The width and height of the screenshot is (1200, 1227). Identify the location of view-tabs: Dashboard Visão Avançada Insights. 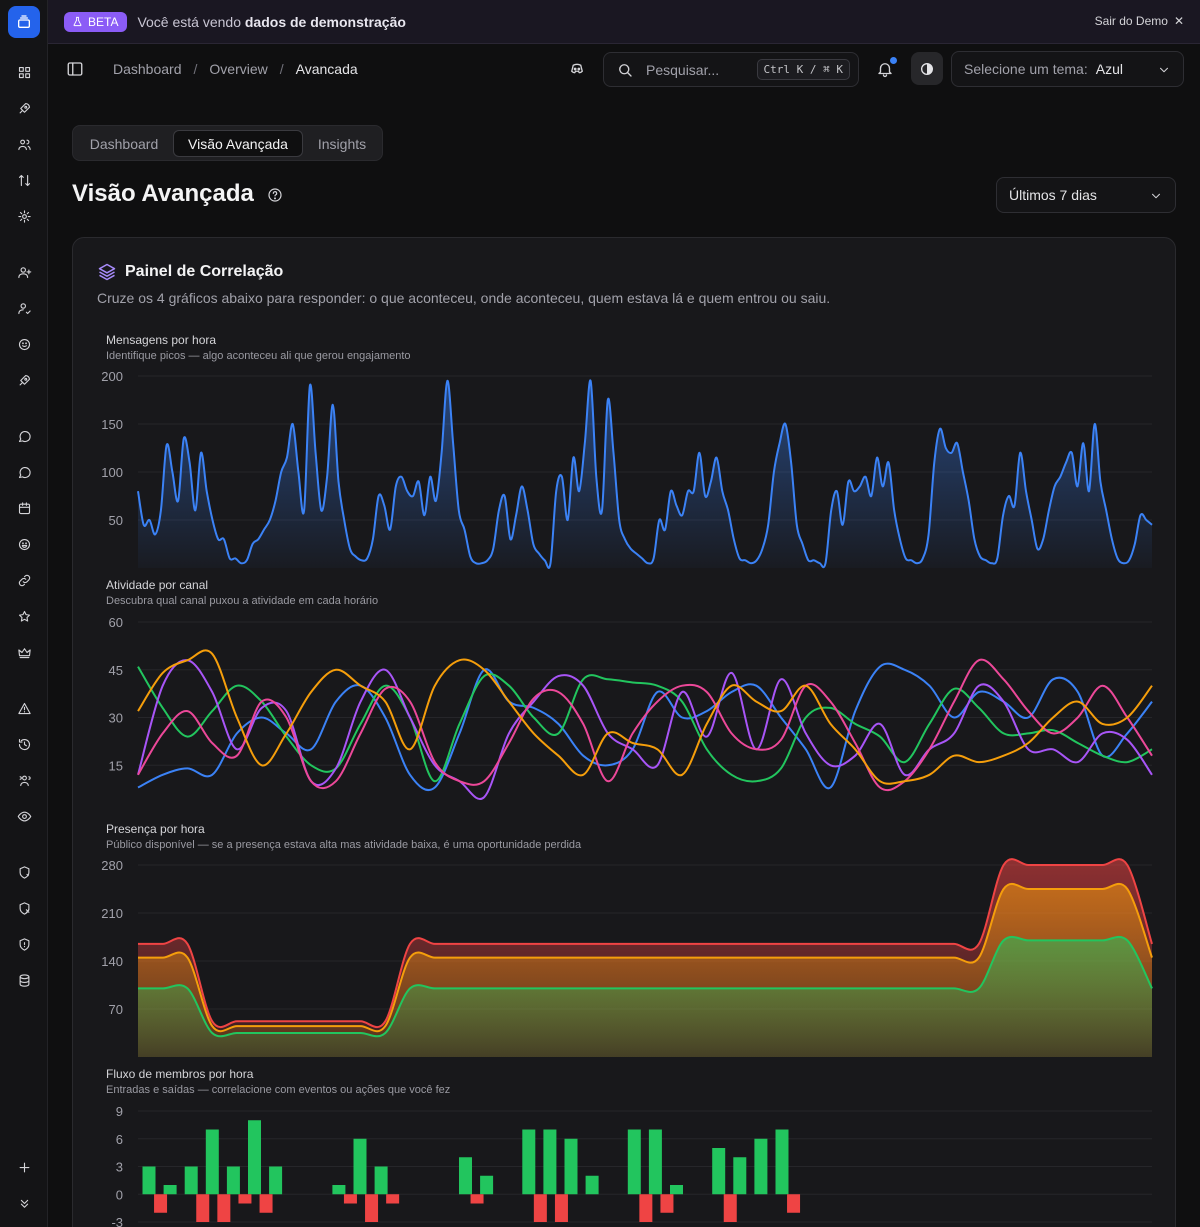
(227, 143).